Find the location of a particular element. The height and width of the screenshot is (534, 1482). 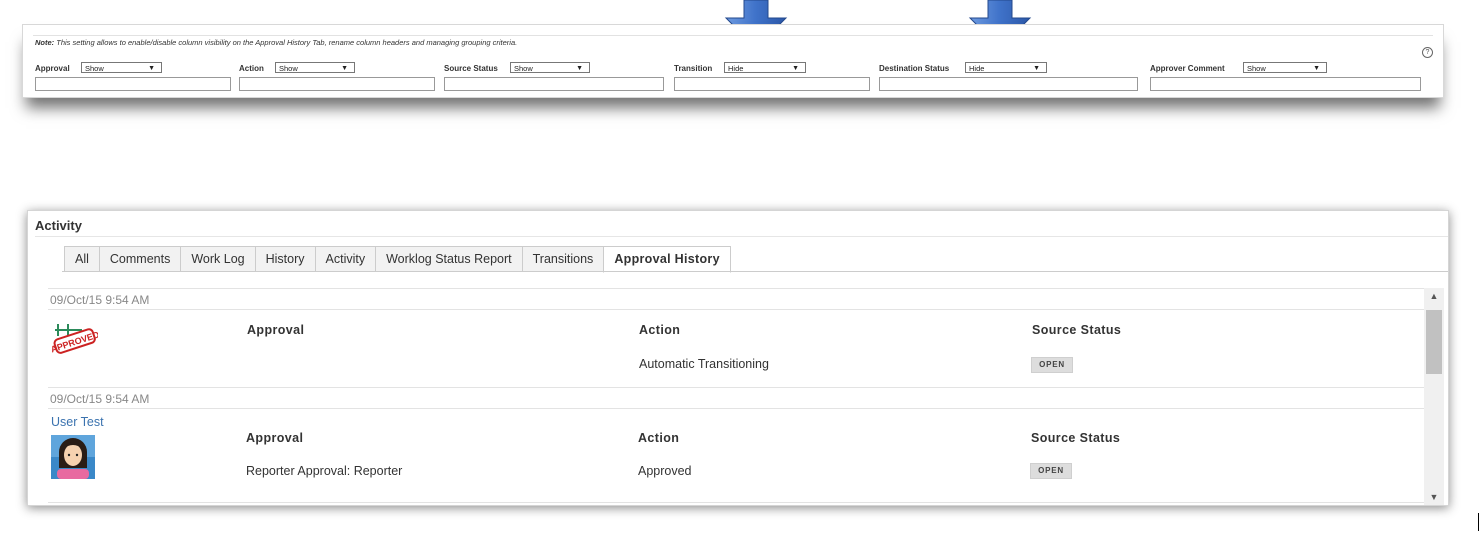

approval-value: Reporter Approval: Reporter is located at coordinates (324, 471).